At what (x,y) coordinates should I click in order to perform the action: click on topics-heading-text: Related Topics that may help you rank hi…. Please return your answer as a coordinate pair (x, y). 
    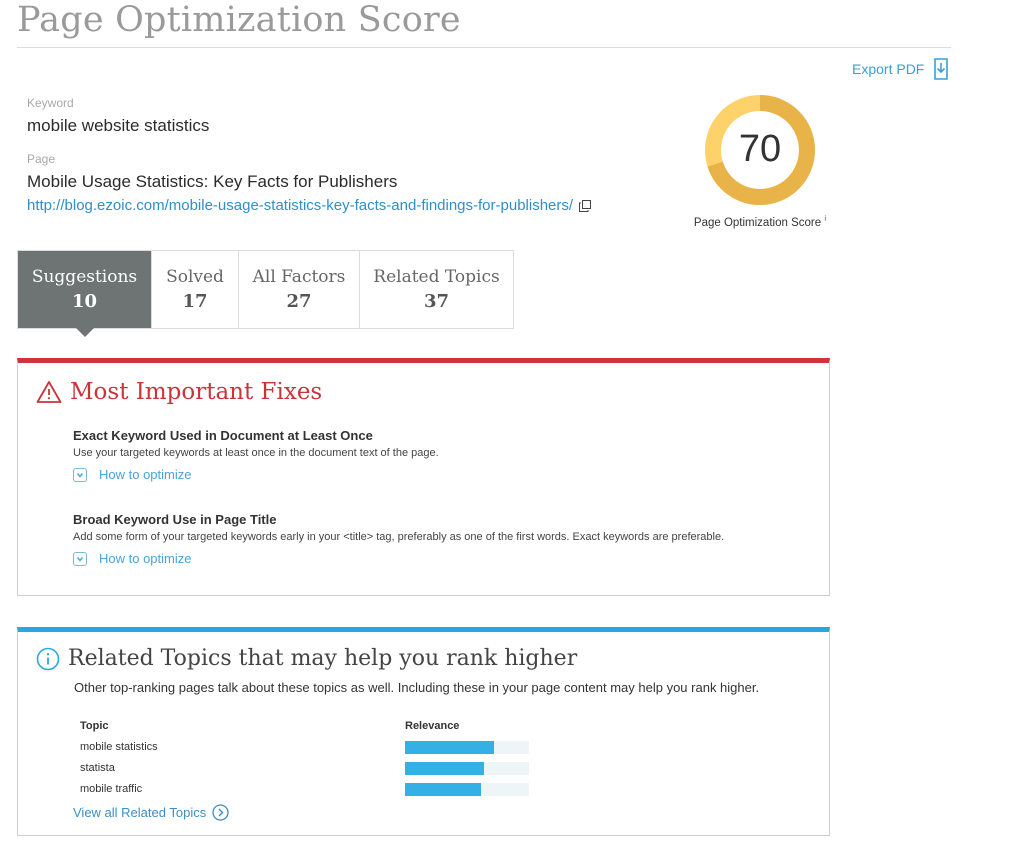
    Looking at the image, I should click on (323, 658).